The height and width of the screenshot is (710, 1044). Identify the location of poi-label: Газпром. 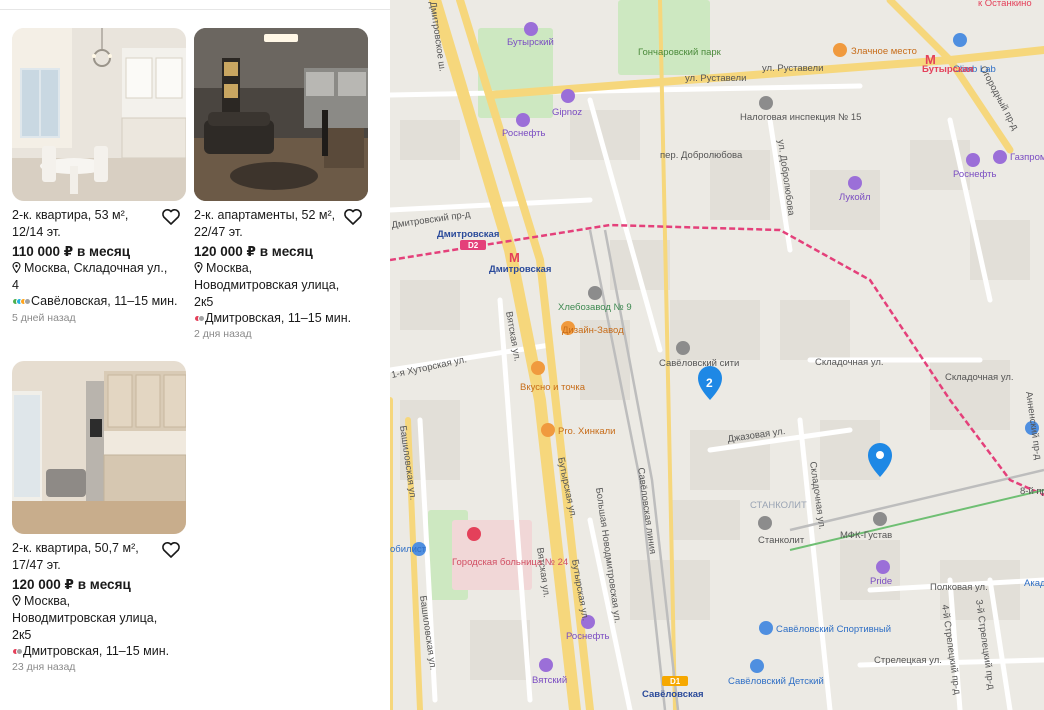
(1027, 157).